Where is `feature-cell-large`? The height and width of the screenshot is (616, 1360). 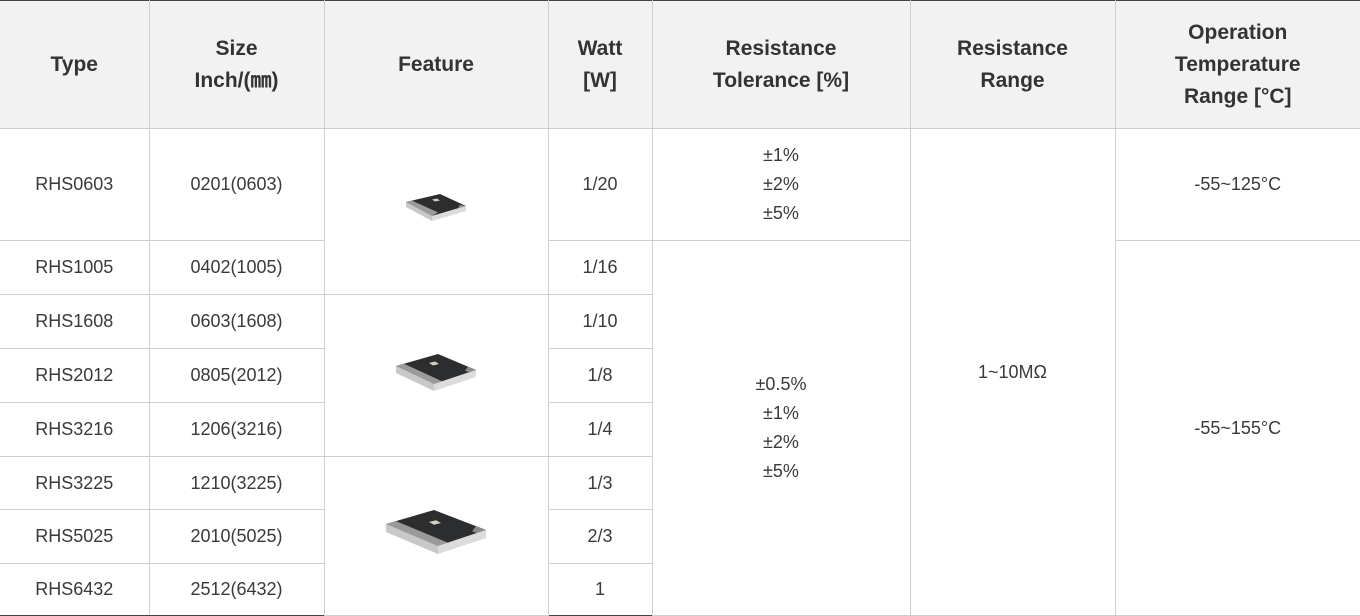
feature-cell-large is located at coordinates (436, 536).